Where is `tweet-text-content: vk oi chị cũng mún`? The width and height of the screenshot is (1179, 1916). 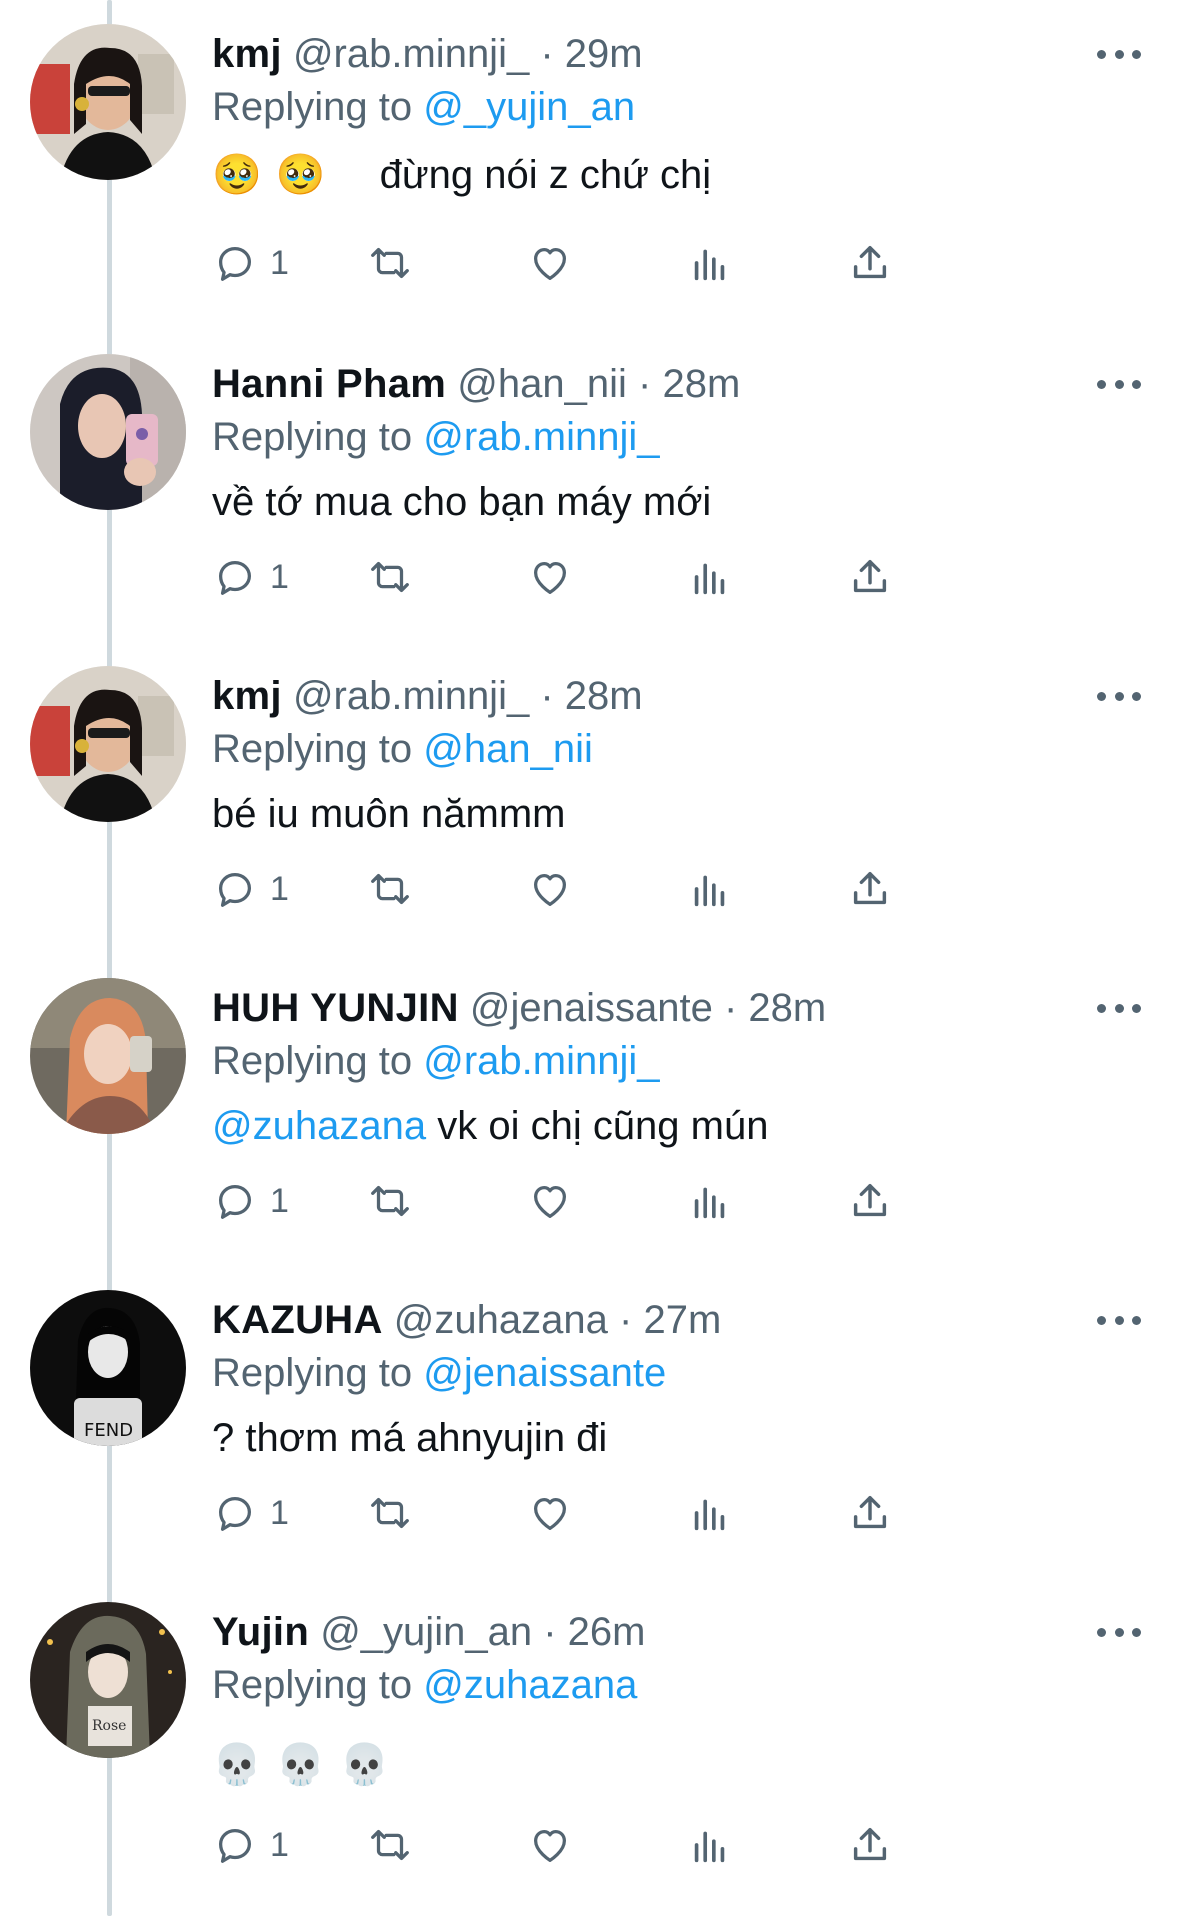 tweet-text-content: vk oi chị cũng mún is located at coordinates (597, 1126).